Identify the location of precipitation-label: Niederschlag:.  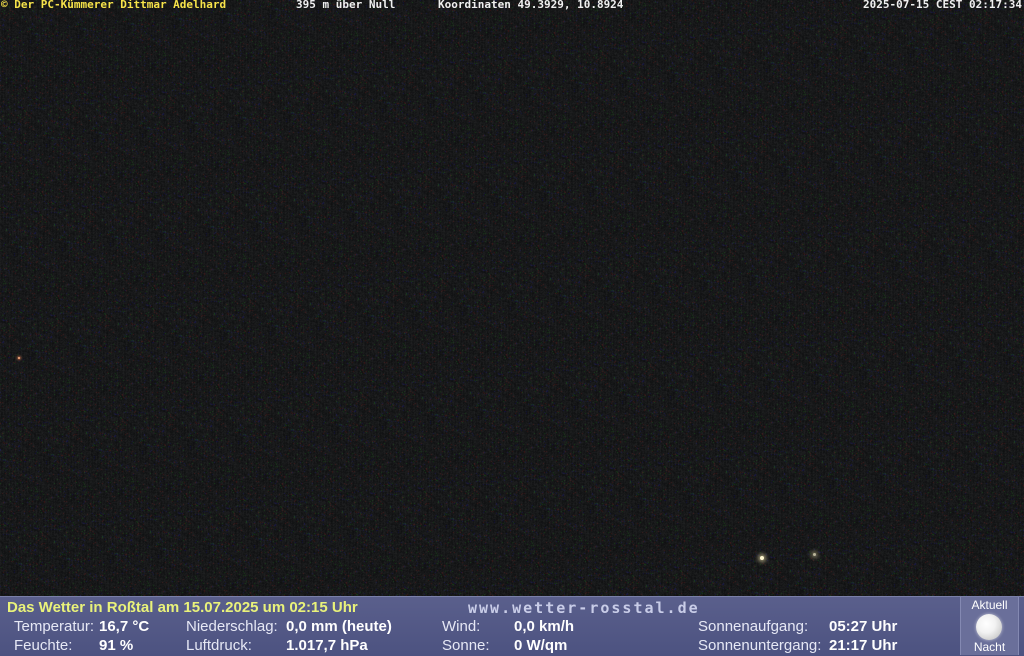
(232, 626).